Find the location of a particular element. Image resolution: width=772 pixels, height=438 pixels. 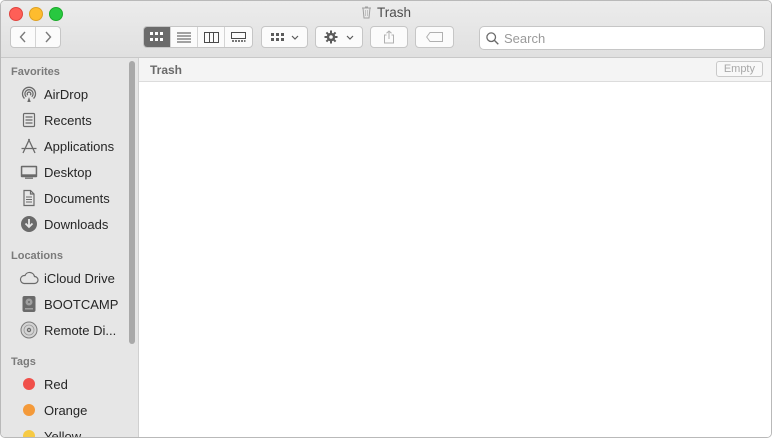

folder-title: Trash is located at coordinates (166, 70).